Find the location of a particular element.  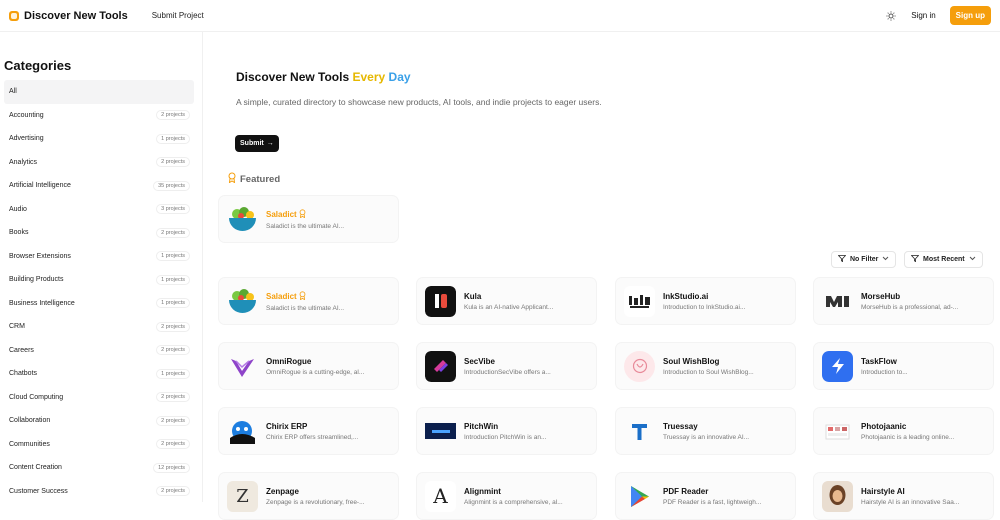

chirix-logo-icon is located at coordinates (242, 431).